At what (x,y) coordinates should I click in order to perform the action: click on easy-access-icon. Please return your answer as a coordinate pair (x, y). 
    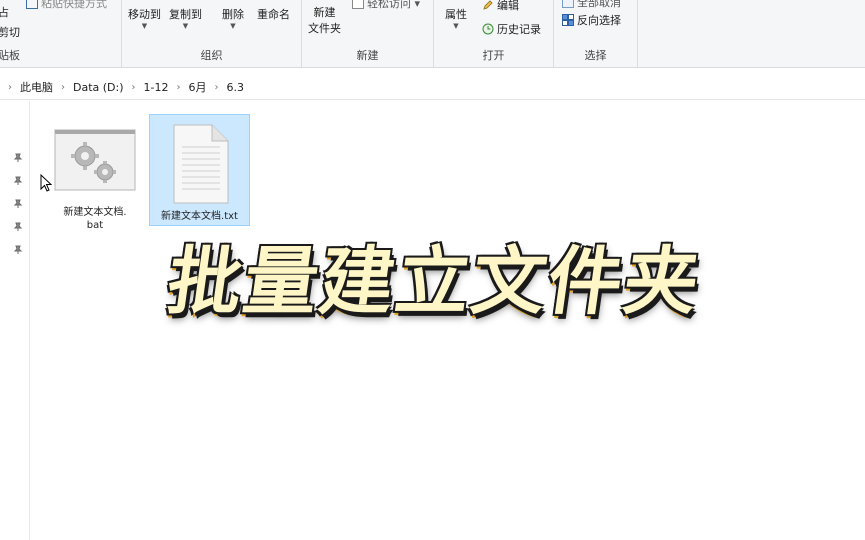
    Looking at the image, I should click on (358, 4).